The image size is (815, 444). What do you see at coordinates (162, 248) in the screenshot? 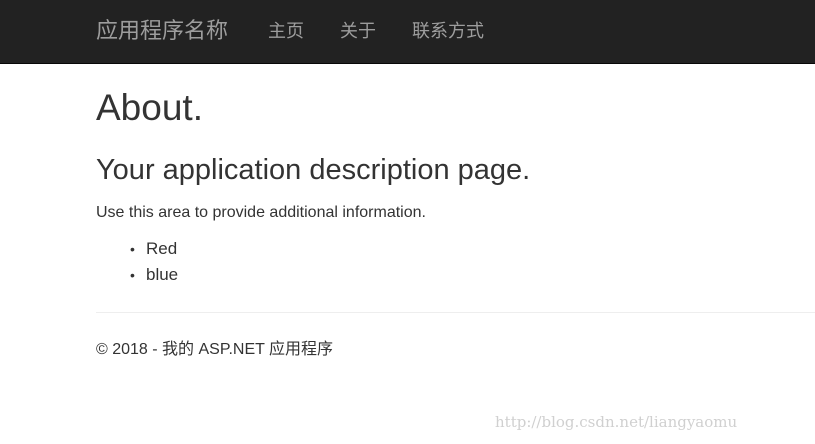
I see `list-item-label: Red` at bounding box center [162, 248].